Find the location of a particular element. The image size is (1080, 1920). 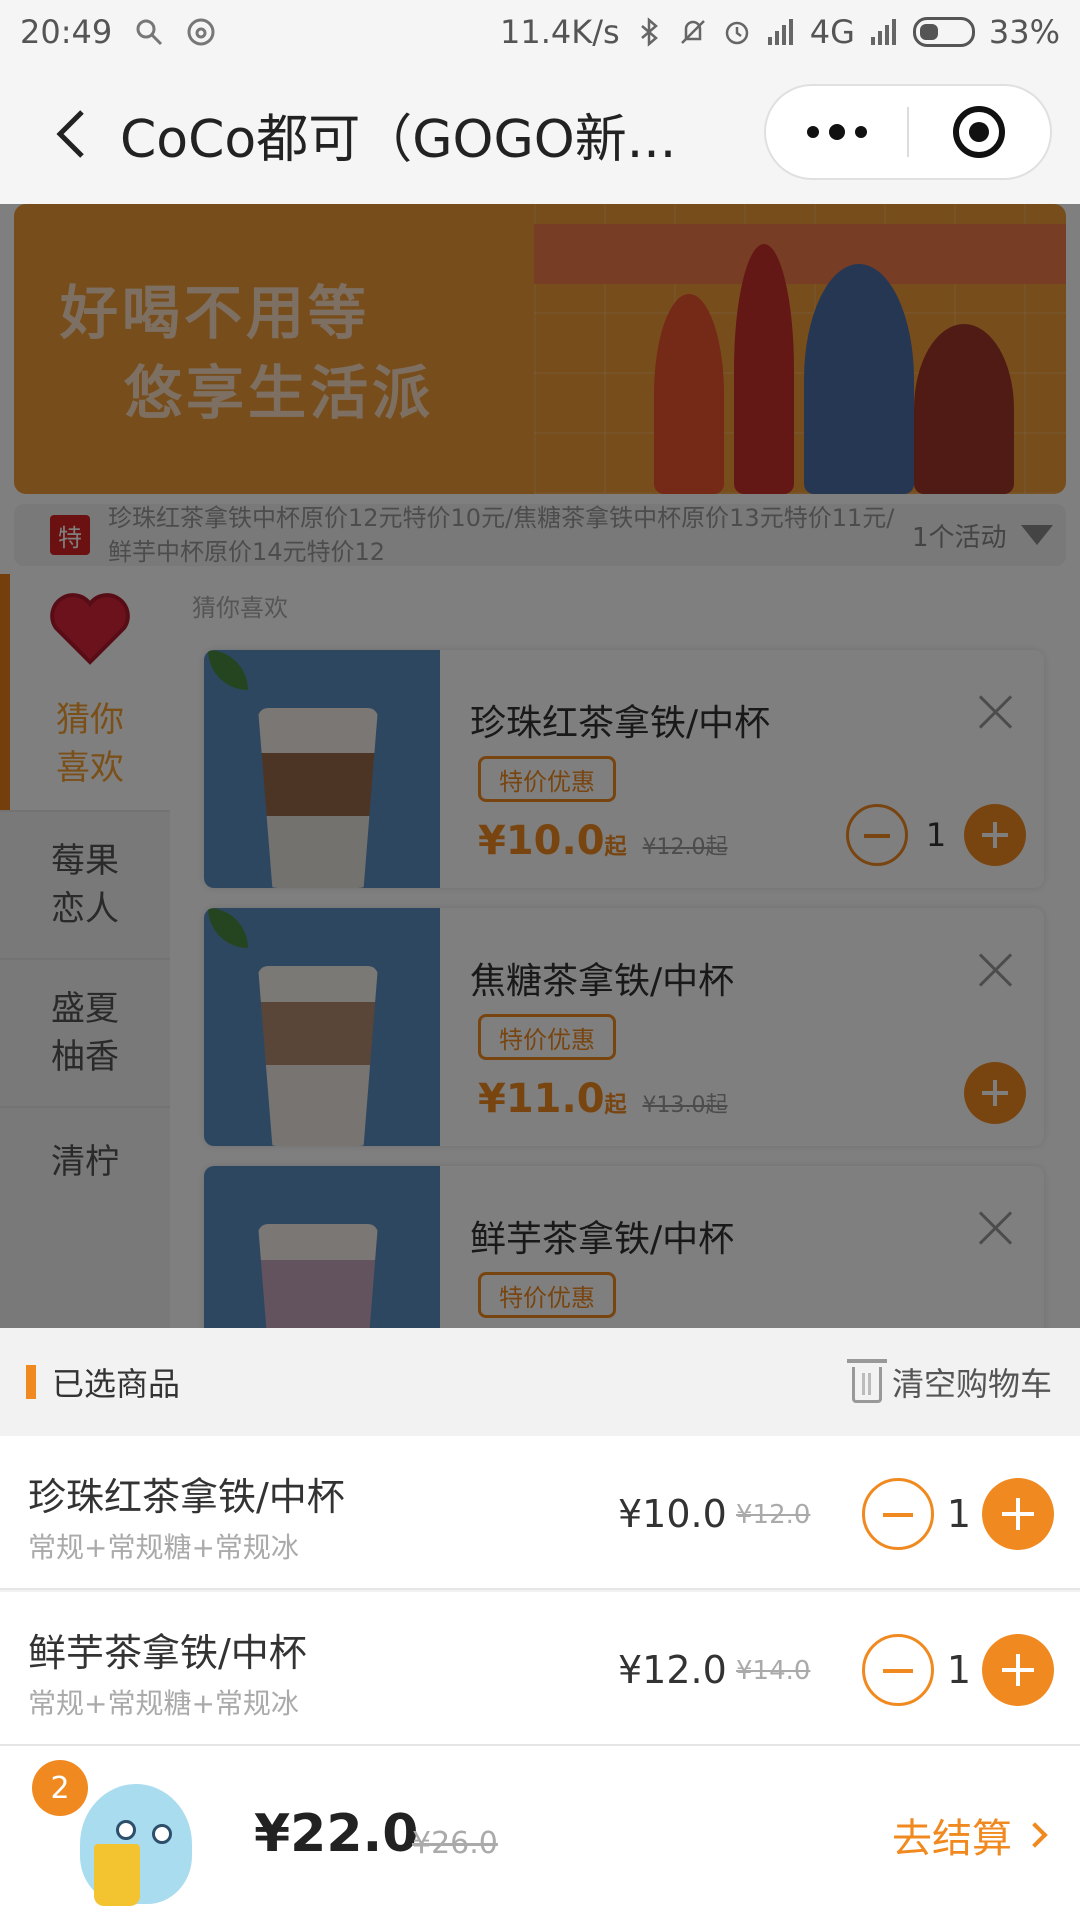

checkout-bar: 2 ¥22.0 ¥26.0 去结算 is located at coordinates (540, 1833).